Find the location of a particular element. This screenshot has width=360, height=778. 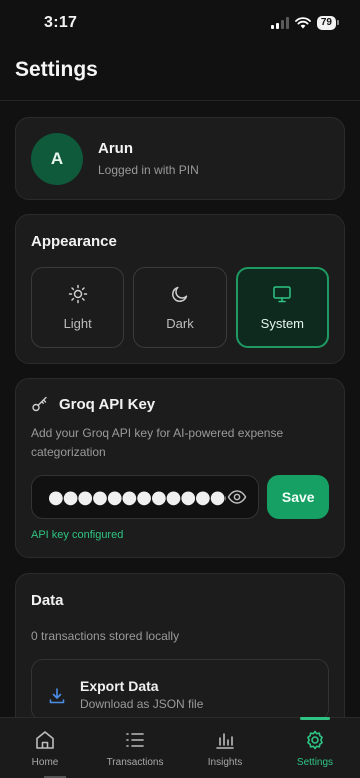

nav-item-transactions: Transactions is located at coordinates (135, 748).